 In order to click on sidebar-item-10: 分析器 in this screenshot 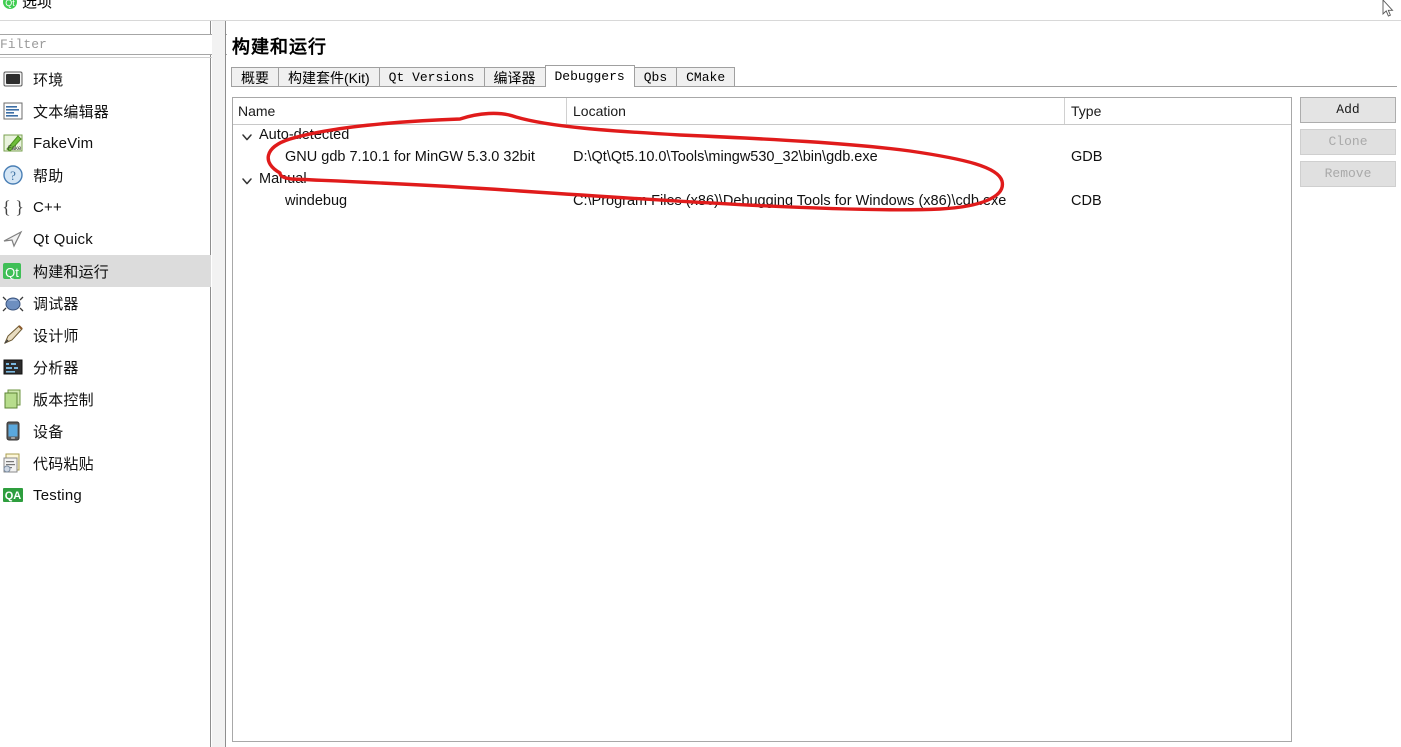, I will do `click(105, 367)`.